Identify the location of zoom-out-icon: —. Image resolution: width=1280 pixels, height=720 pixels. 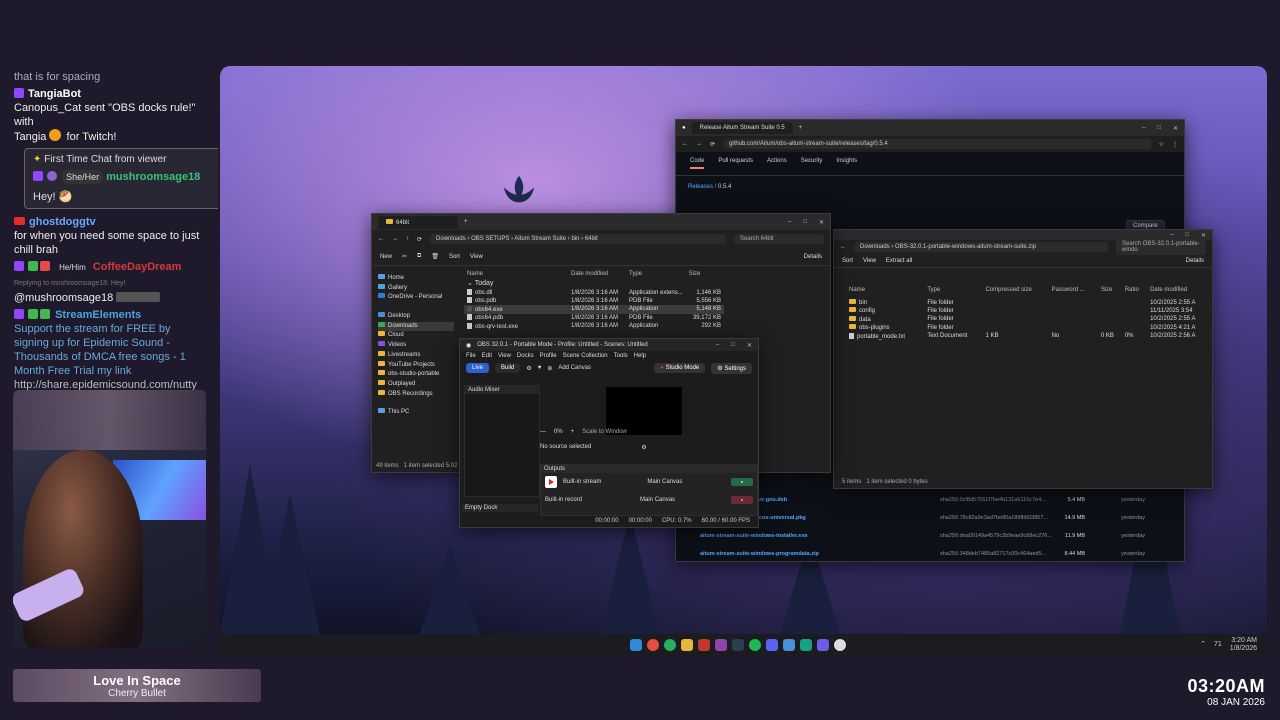
(543, 432).